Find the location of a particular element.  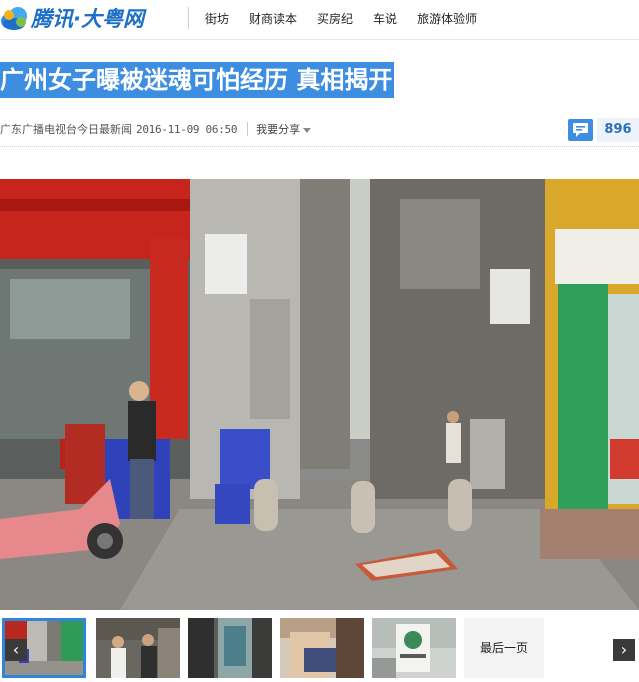

chevron-right-icon: › is located at coordinates (624, 650).